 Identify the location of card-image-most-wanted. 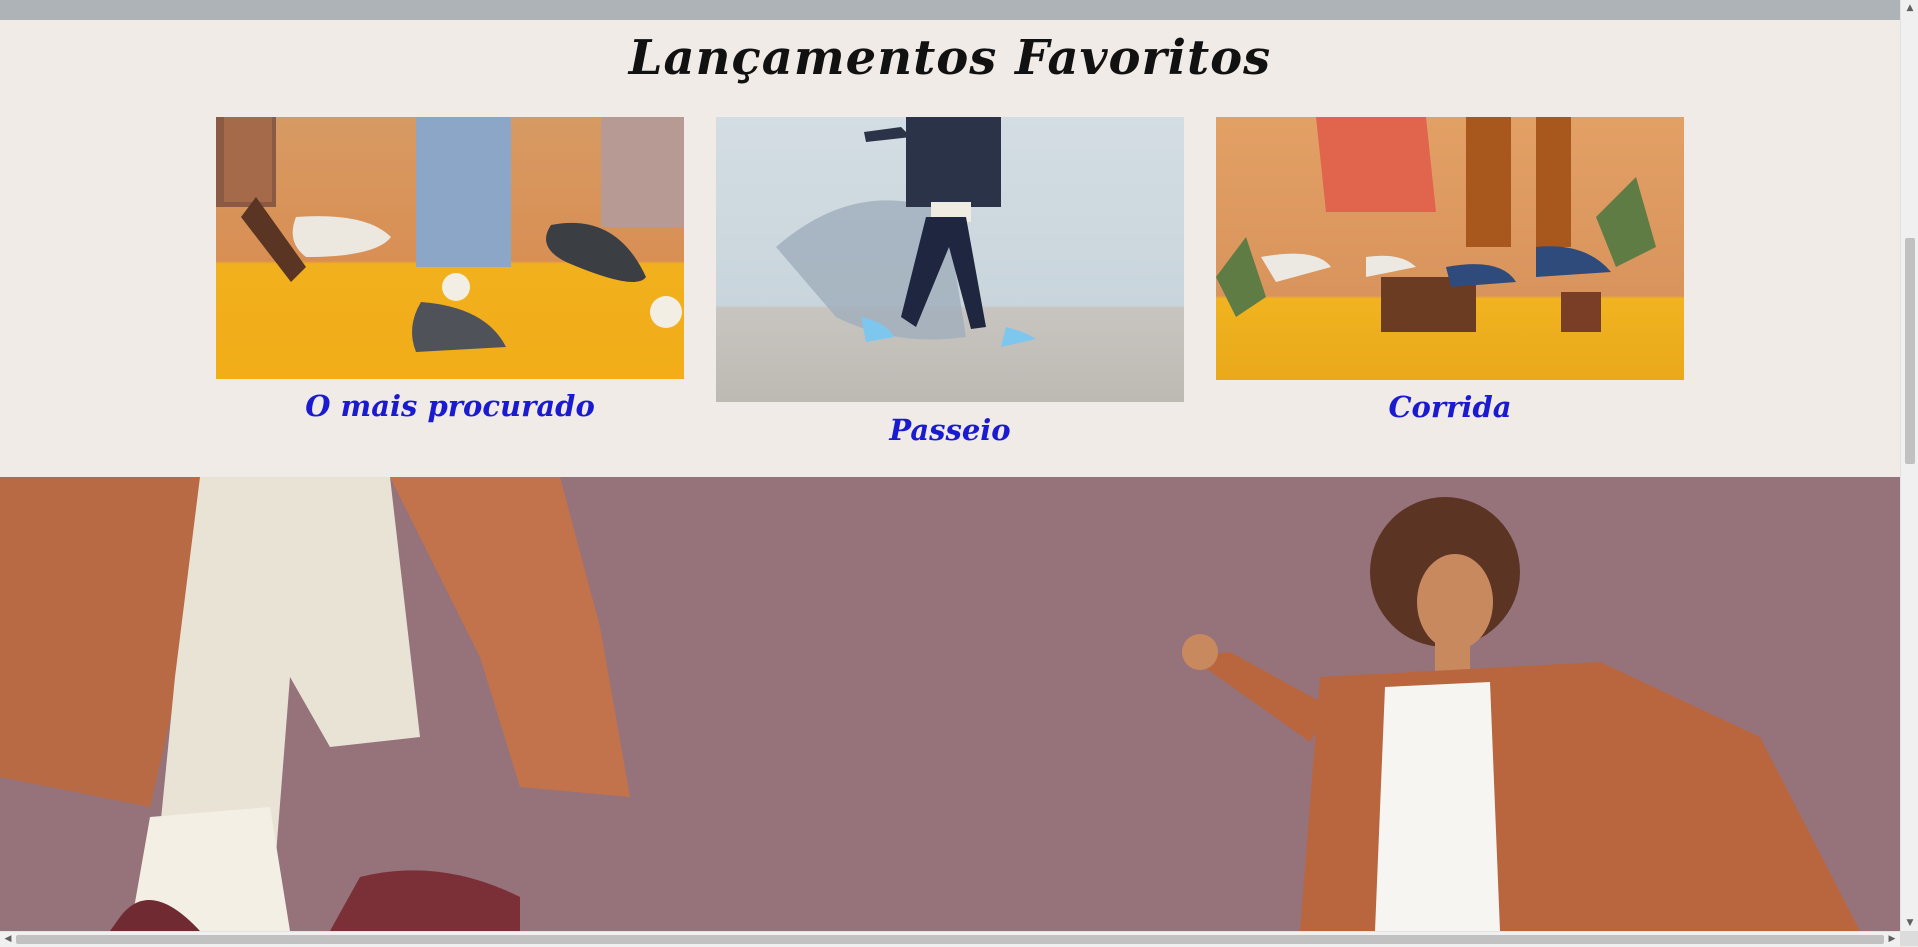
(450, 248).